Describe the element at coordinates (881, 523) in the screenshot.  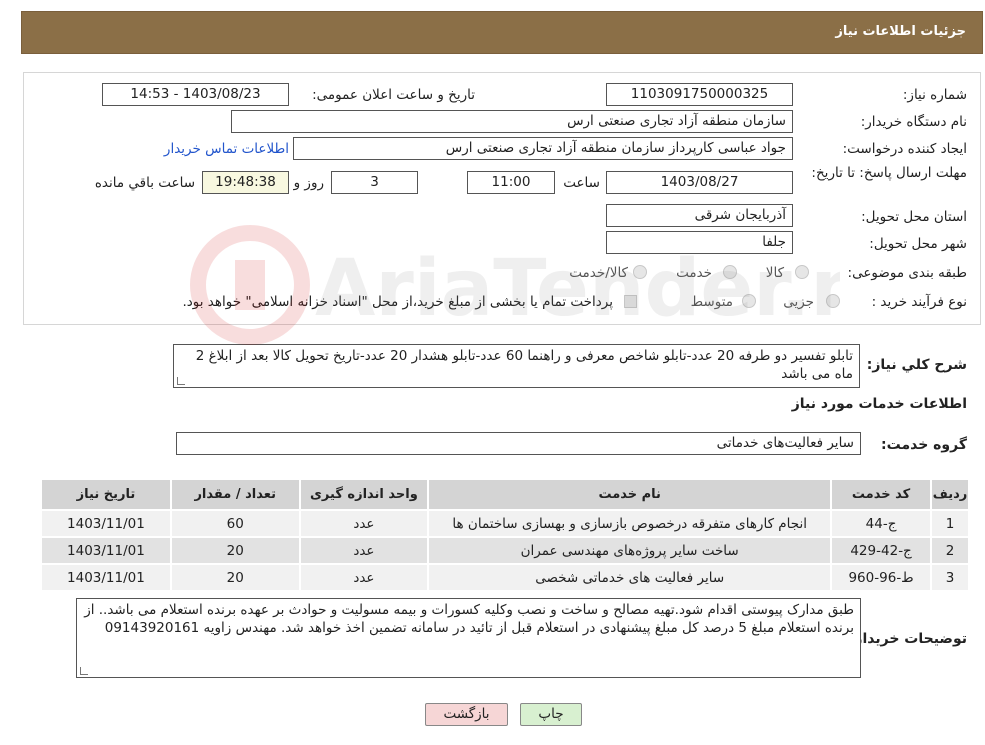
I see `cell-code: ج-44` at that location.